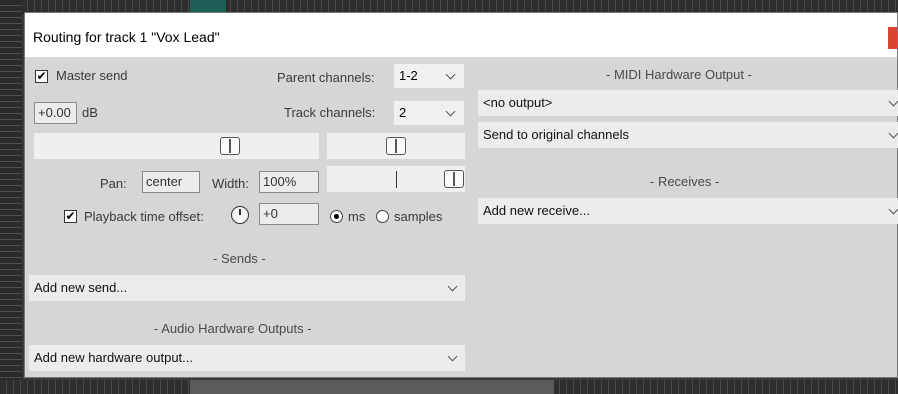 This screenshot has height=394, width=898. What do you see at coordinates (461, 35) in the screenshot?
I see `title-bar: Routing for track 1 "Vox Lead"` at bounding box center [461, 35].